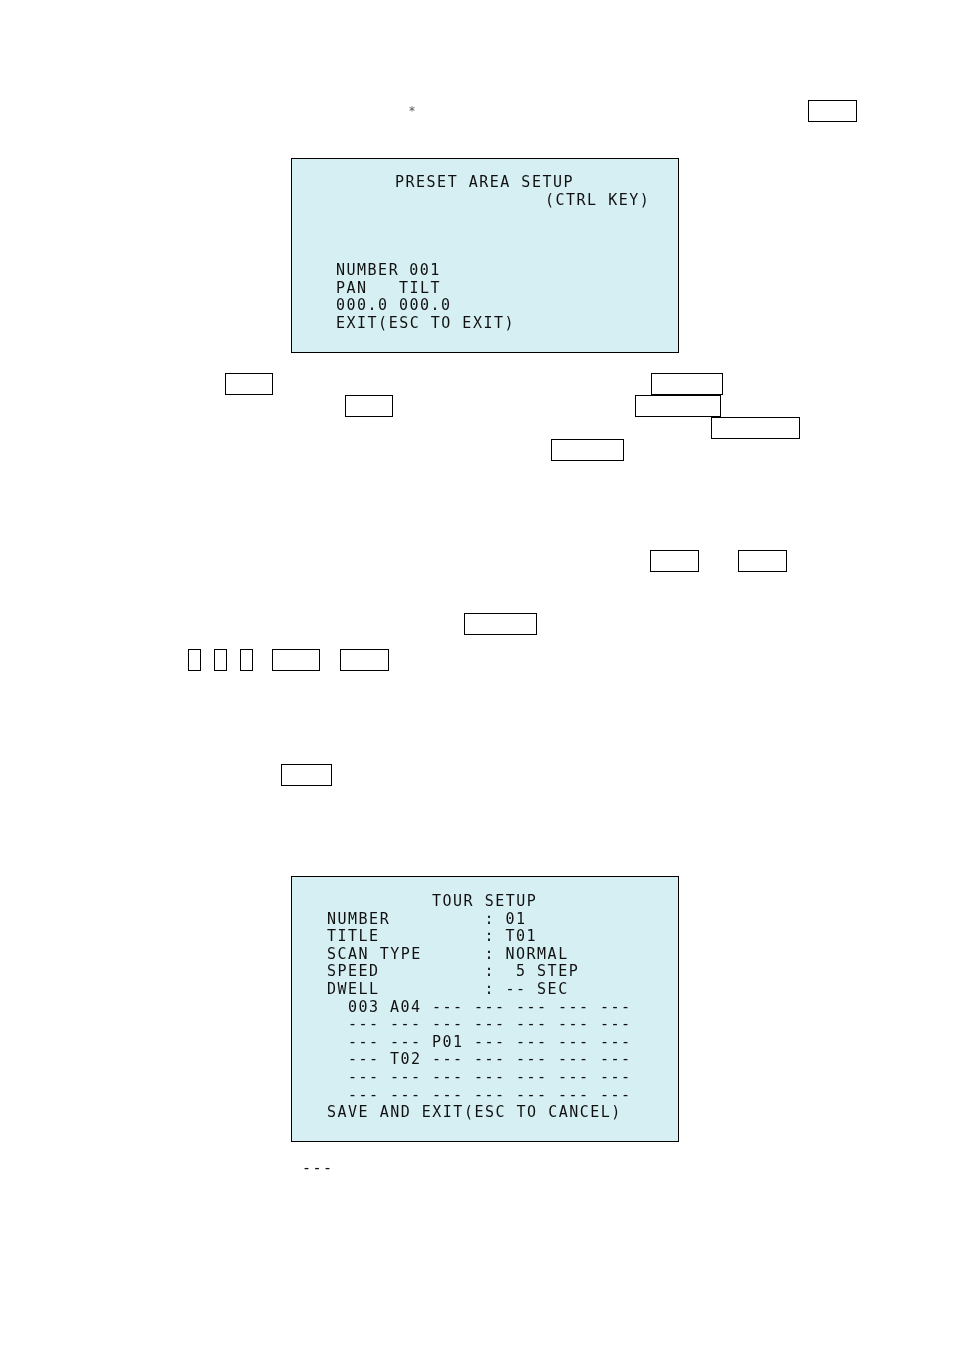  Describe the element at coordinates (406, 1060) in the screenshot. I see `tour-step-entry: T02` at that location.